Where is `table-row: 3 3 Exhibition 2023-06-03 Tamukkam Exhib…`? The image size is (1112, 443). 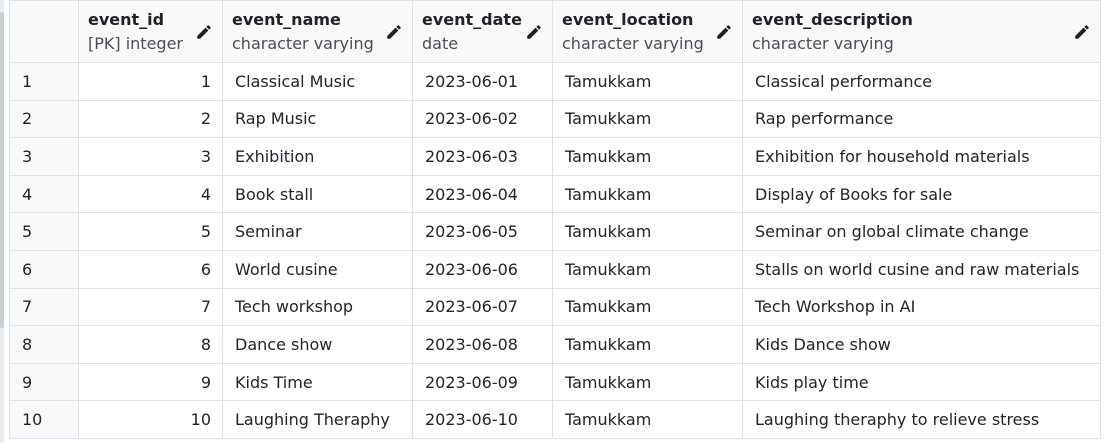
table-row: 3 3 Exhibition 2023-06-03 Tamukkam Exhib… is located at coordinates (555, 156).